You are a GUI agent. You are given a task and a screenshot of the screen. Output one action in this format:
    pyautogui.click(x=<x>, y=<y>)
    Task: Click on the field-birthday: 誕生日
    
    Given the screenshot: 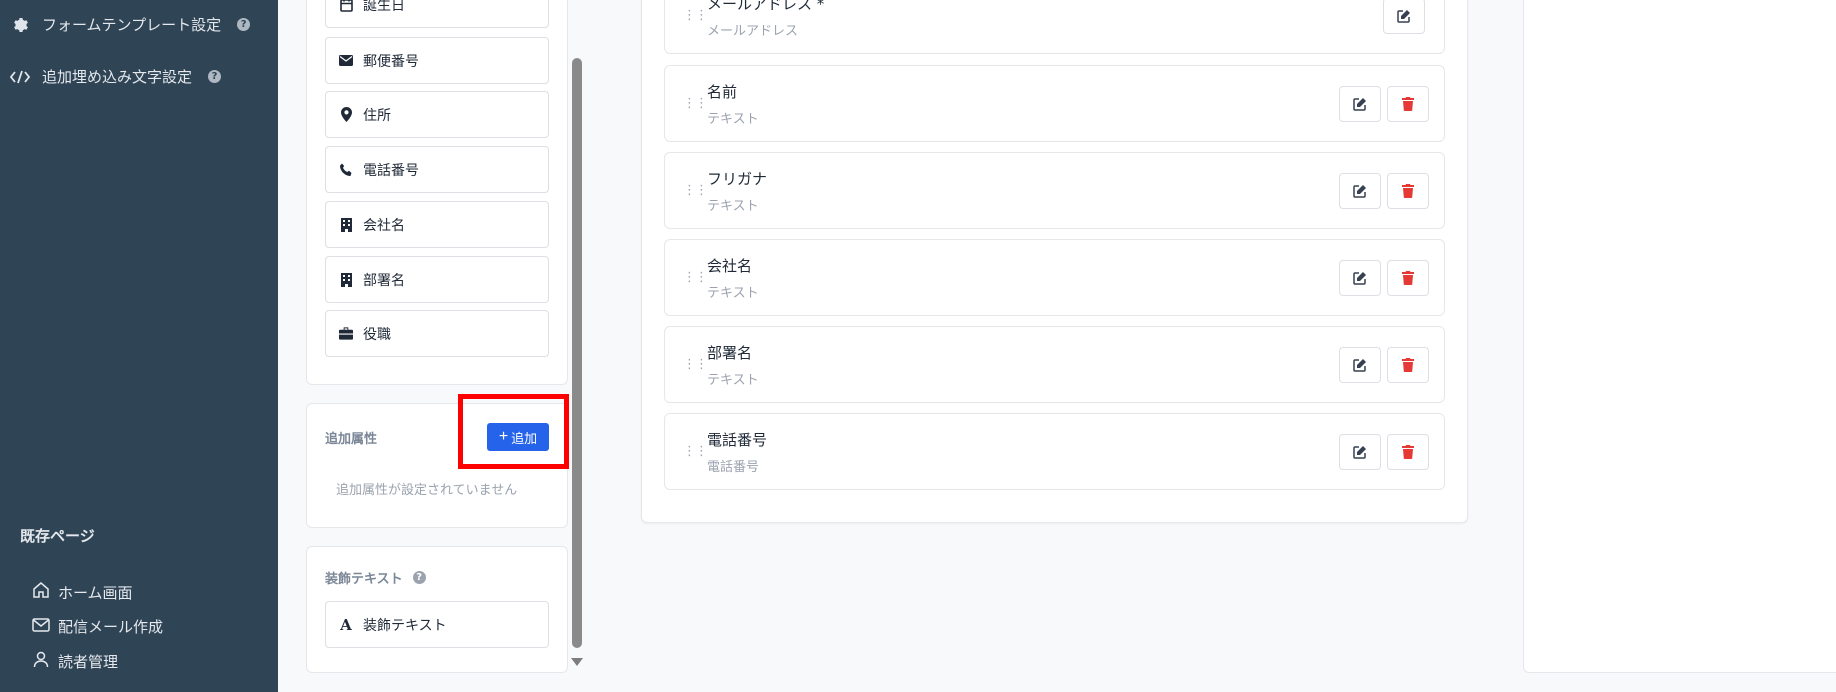 What is the action you would take?
    pyautogui.click(x=437, y=14)
    